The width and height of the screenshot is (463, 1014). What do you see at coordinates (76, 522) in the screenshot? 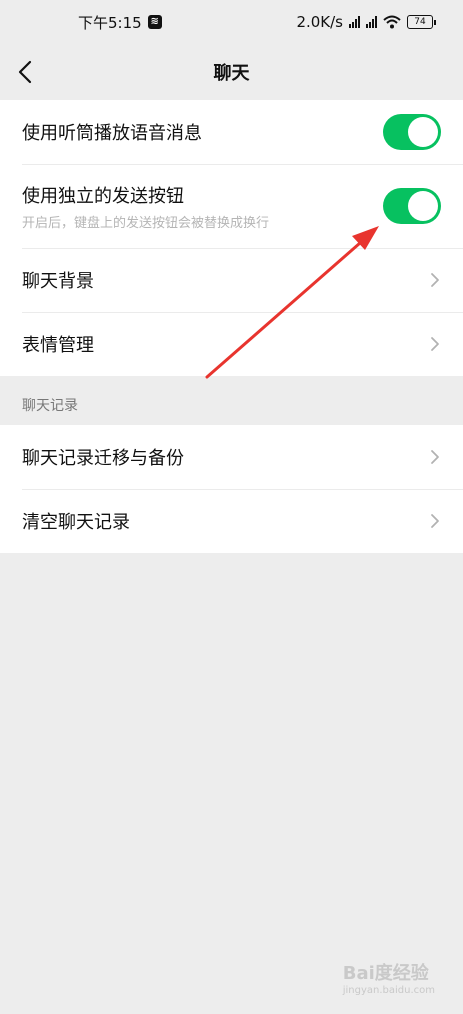
I see `clear-history-label: 清空聊天记录` at bounding box center [76, 522].